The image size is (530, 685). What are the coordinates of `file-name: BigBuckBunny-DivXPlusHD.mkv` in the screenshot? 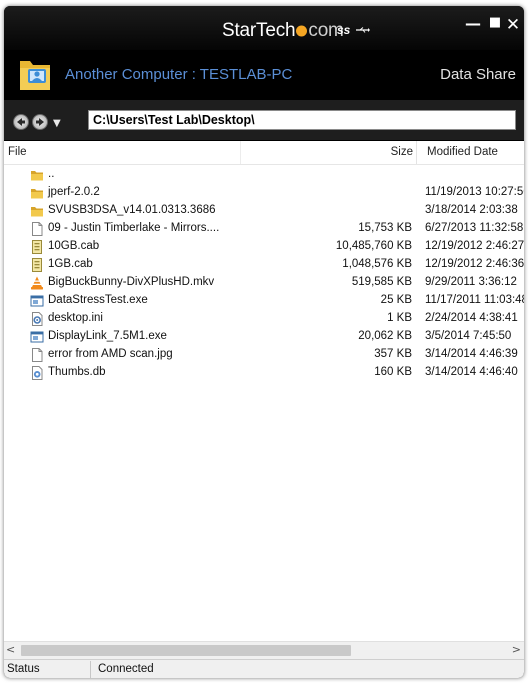 It's located at (131, 282).